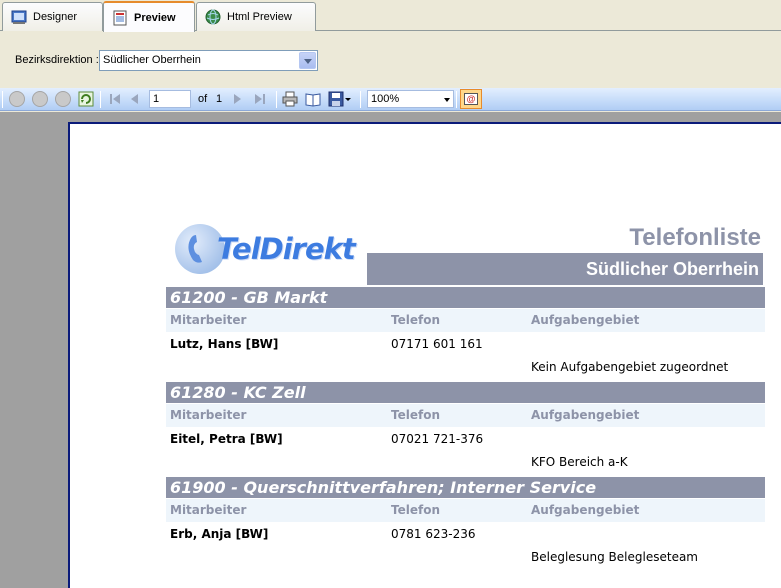  I want to click on back-icon, so click(17, 99).